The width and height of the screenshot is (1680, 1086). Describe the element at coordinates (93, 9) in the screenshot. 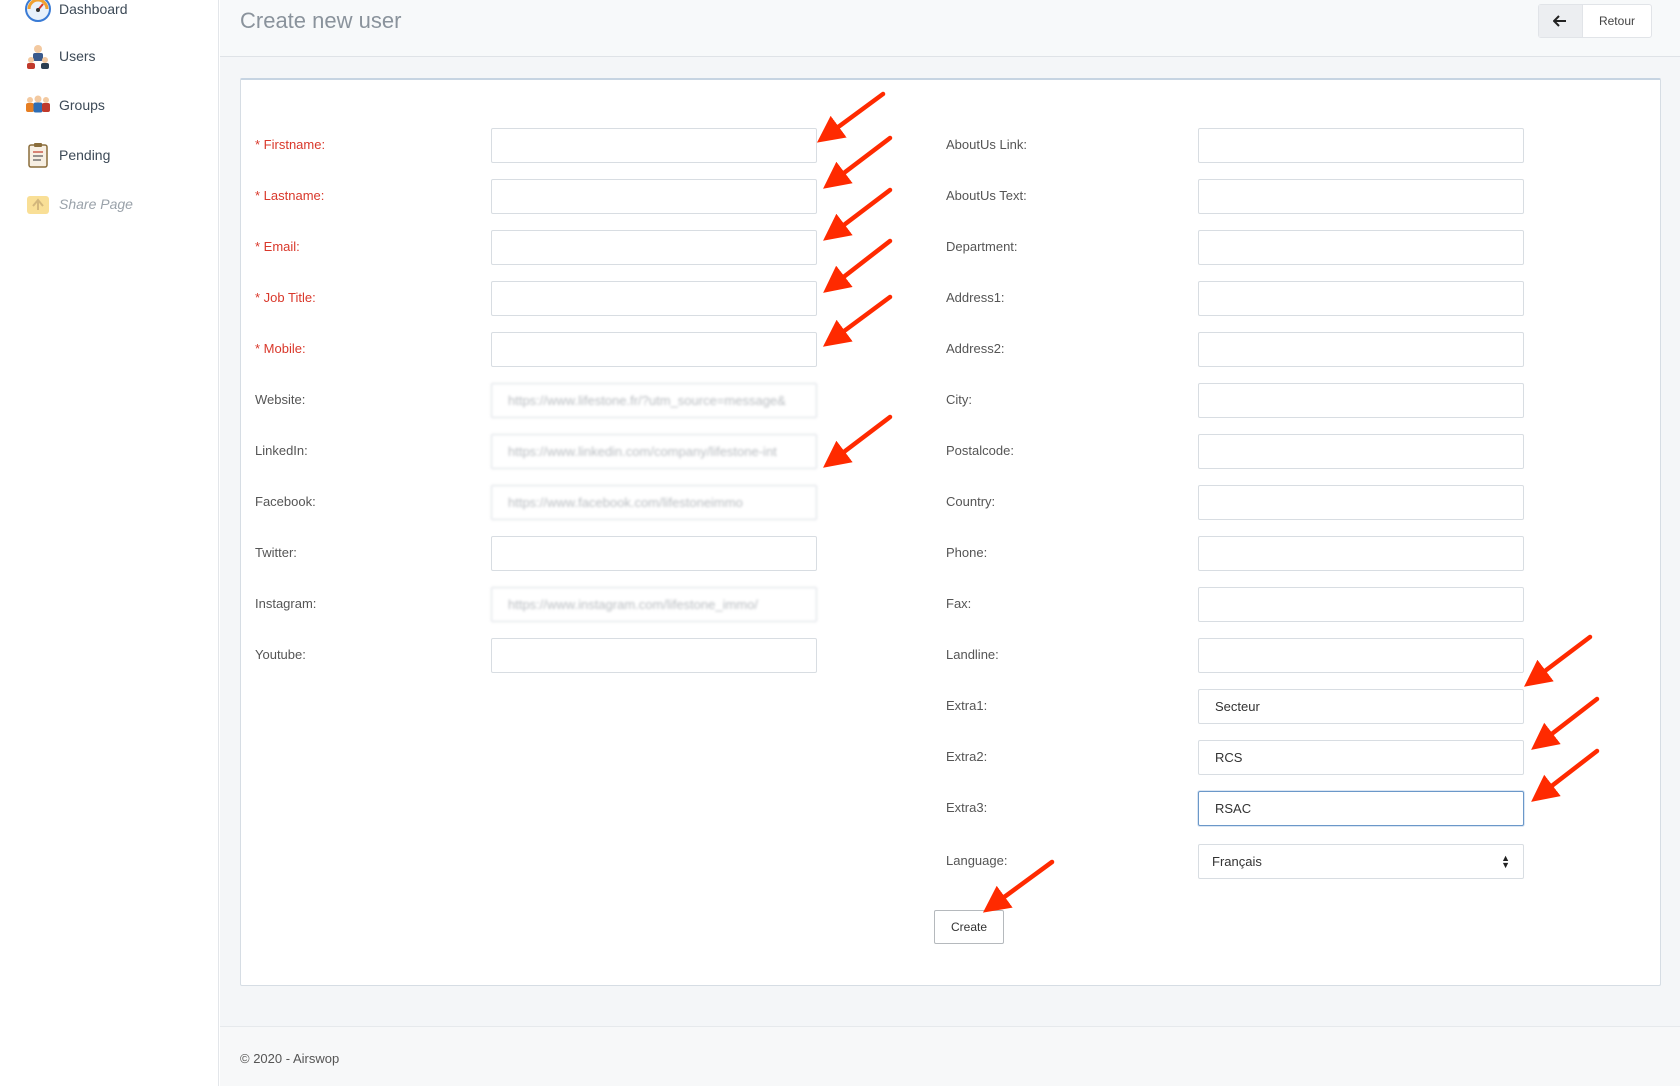

I see `sidebar-item-label: Dashboard` at that location.